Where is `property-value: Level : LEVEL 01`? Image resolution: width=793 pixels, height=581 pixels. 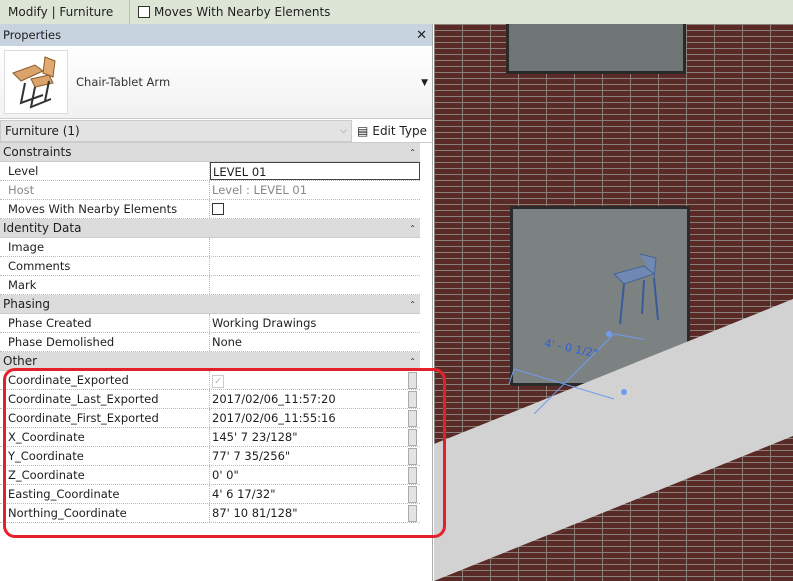
property-value: Level : LEVEL 01 is located at coordinates (315, 190).